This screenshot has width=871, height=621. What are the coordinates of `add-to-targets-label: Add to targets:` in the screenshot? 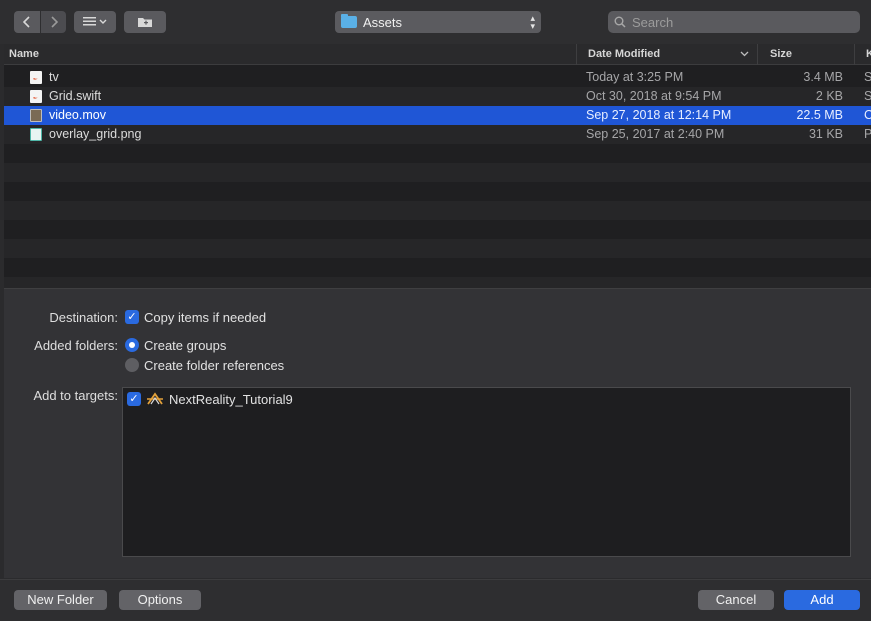 It's located at (75, 395).